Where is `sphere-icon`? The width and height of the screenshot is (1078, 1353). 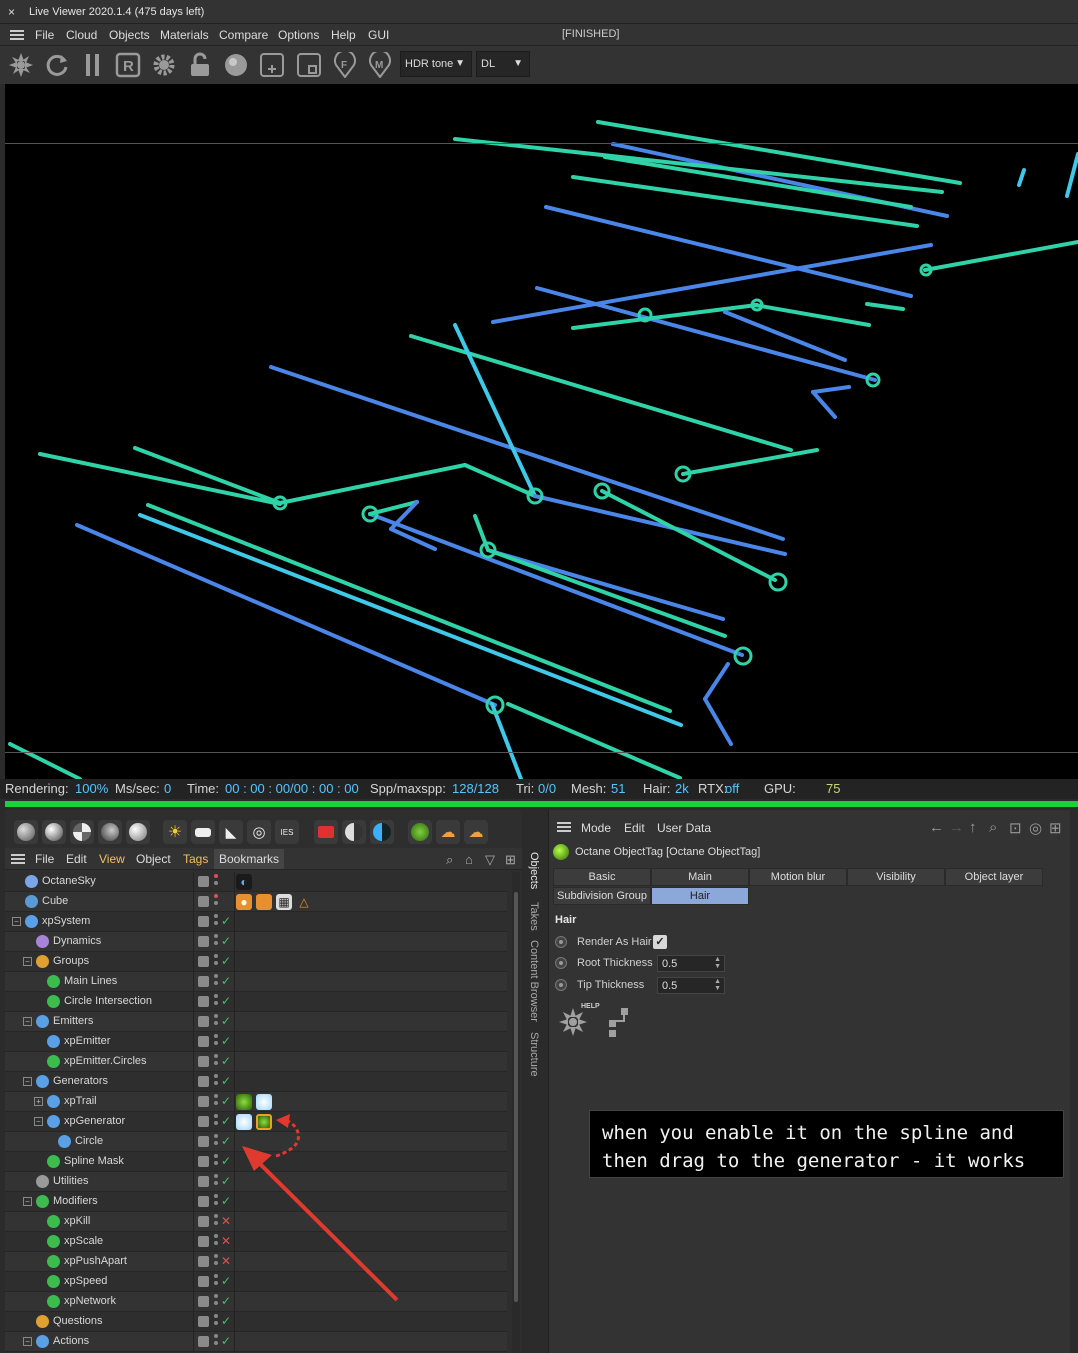 sphere-icon is located at coordinates (236, 65).